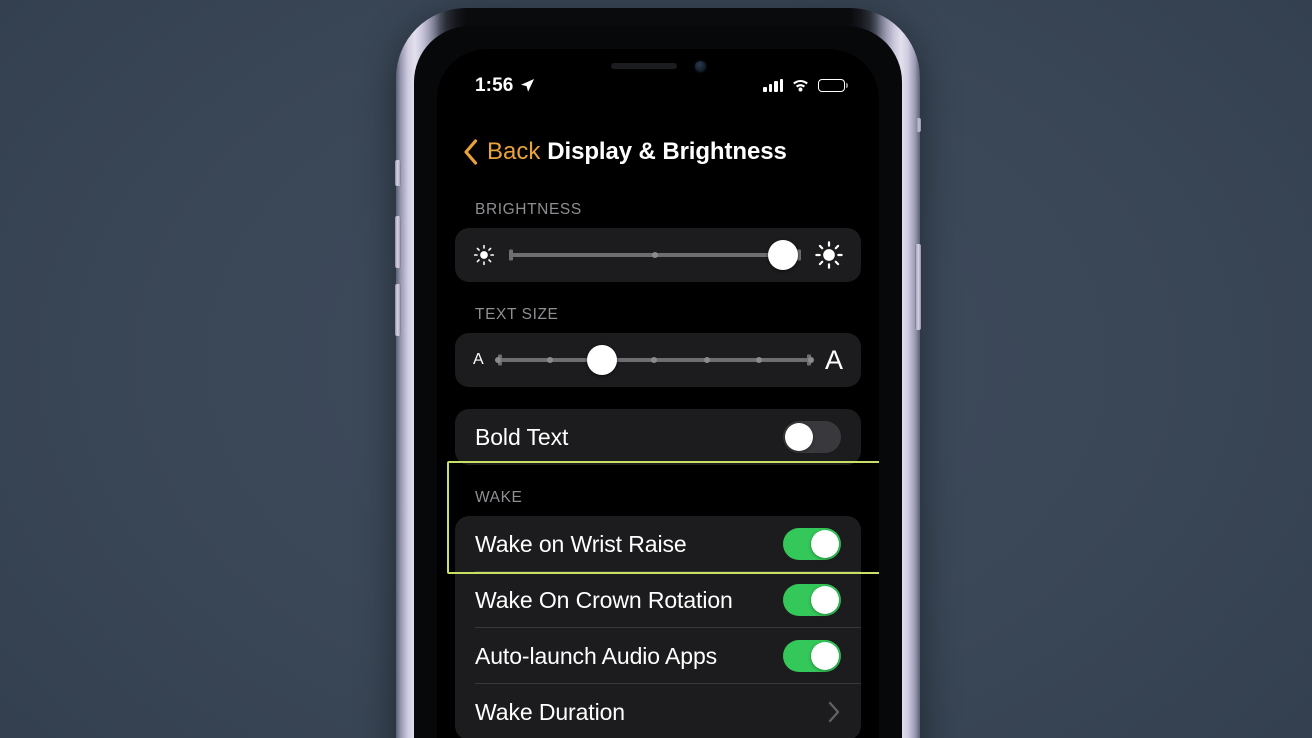 This screenshot has width=1312, height=738. What do you see at coordinates (918, 287) in the screenshot?
I see `power-button` at bounding box center [918, 287].